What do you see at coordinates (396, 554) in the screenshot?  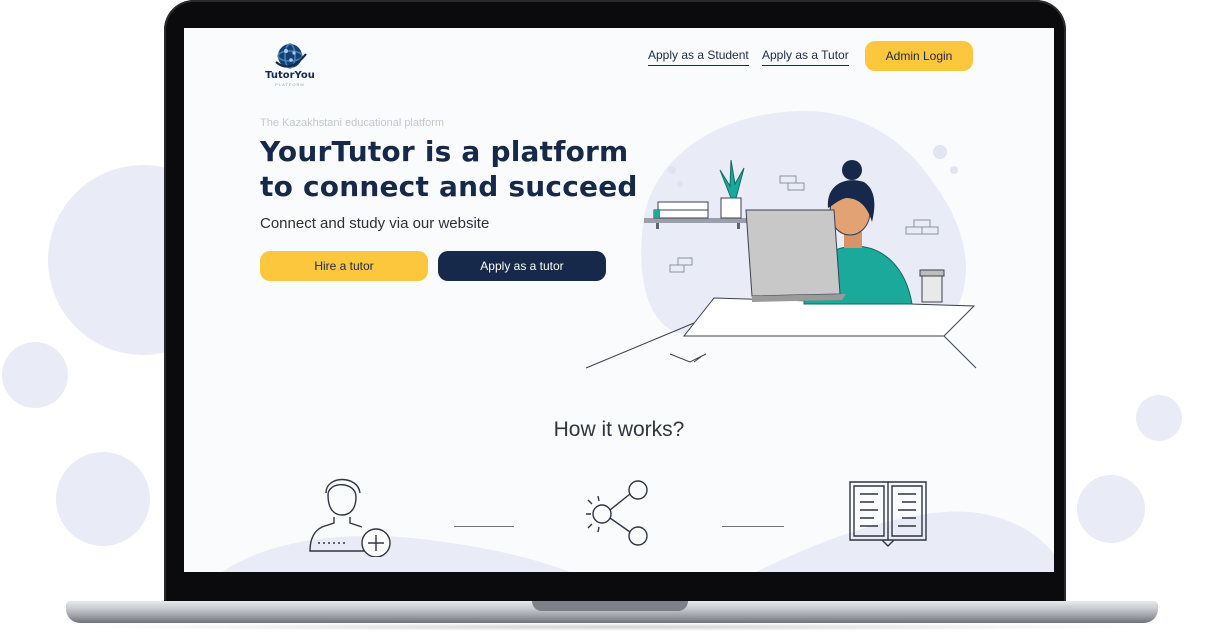 I see `bottom-blob-left` at bounding box center [396, 554].